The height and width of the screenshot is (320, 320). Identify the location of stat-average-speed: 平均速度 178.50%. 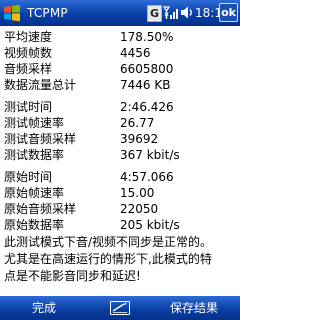
(121, 37).